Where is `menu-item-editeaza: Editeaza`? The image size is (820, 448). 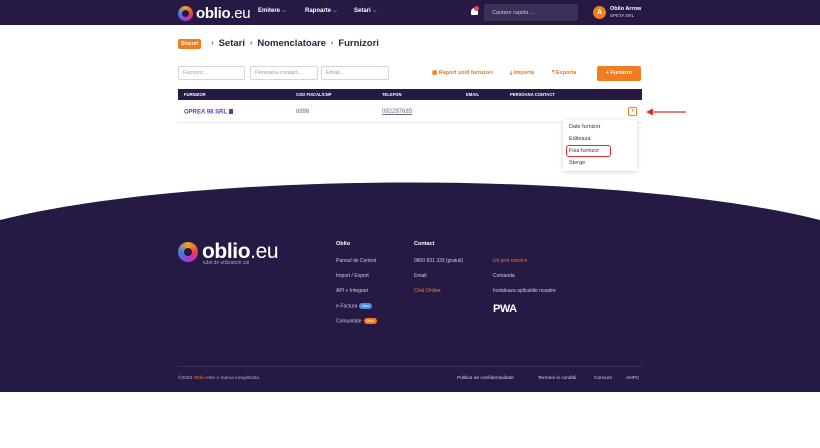 menu-item-editeaza: Editeaza is located at coordinates (579, 139).